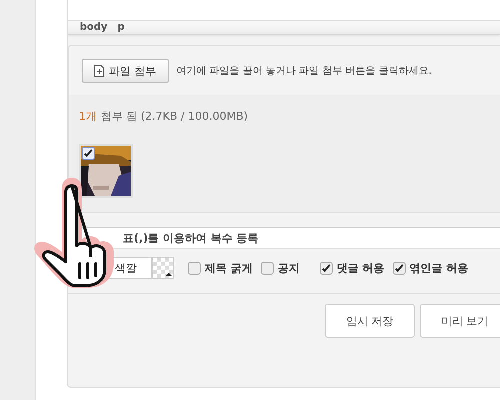  I want to click on option-label: 댓글 허용, so click(360, 268).